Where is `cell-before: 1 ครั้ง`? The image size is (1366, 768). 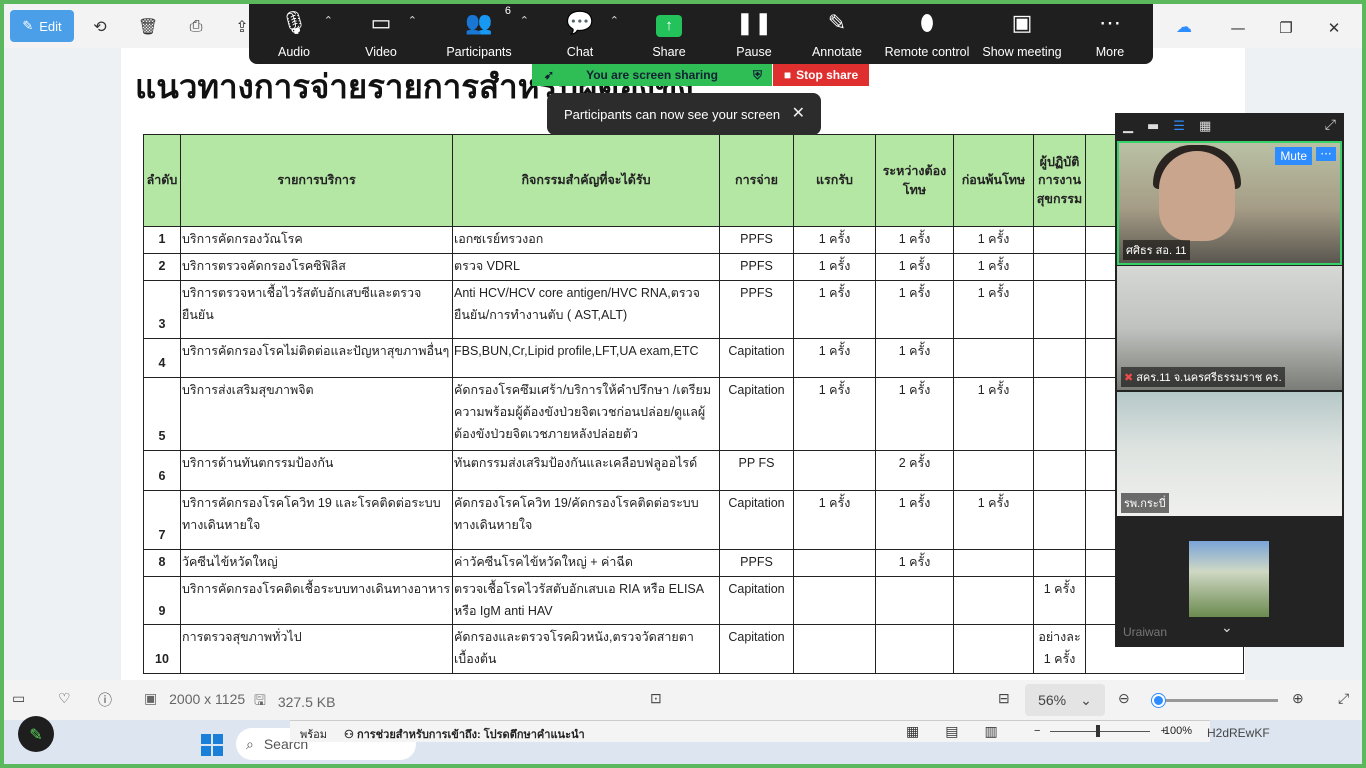 cell-before: 1 ครั้ง is located at coordinates (993, 519).